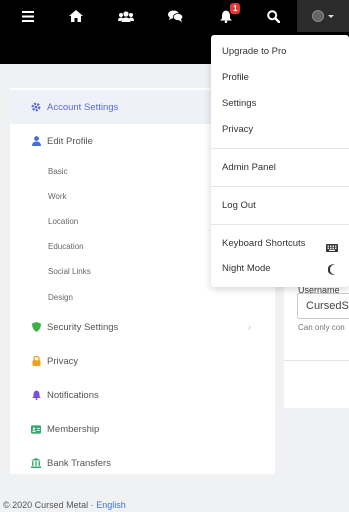  I want to click on top-nav: 1, so click(174, 16).